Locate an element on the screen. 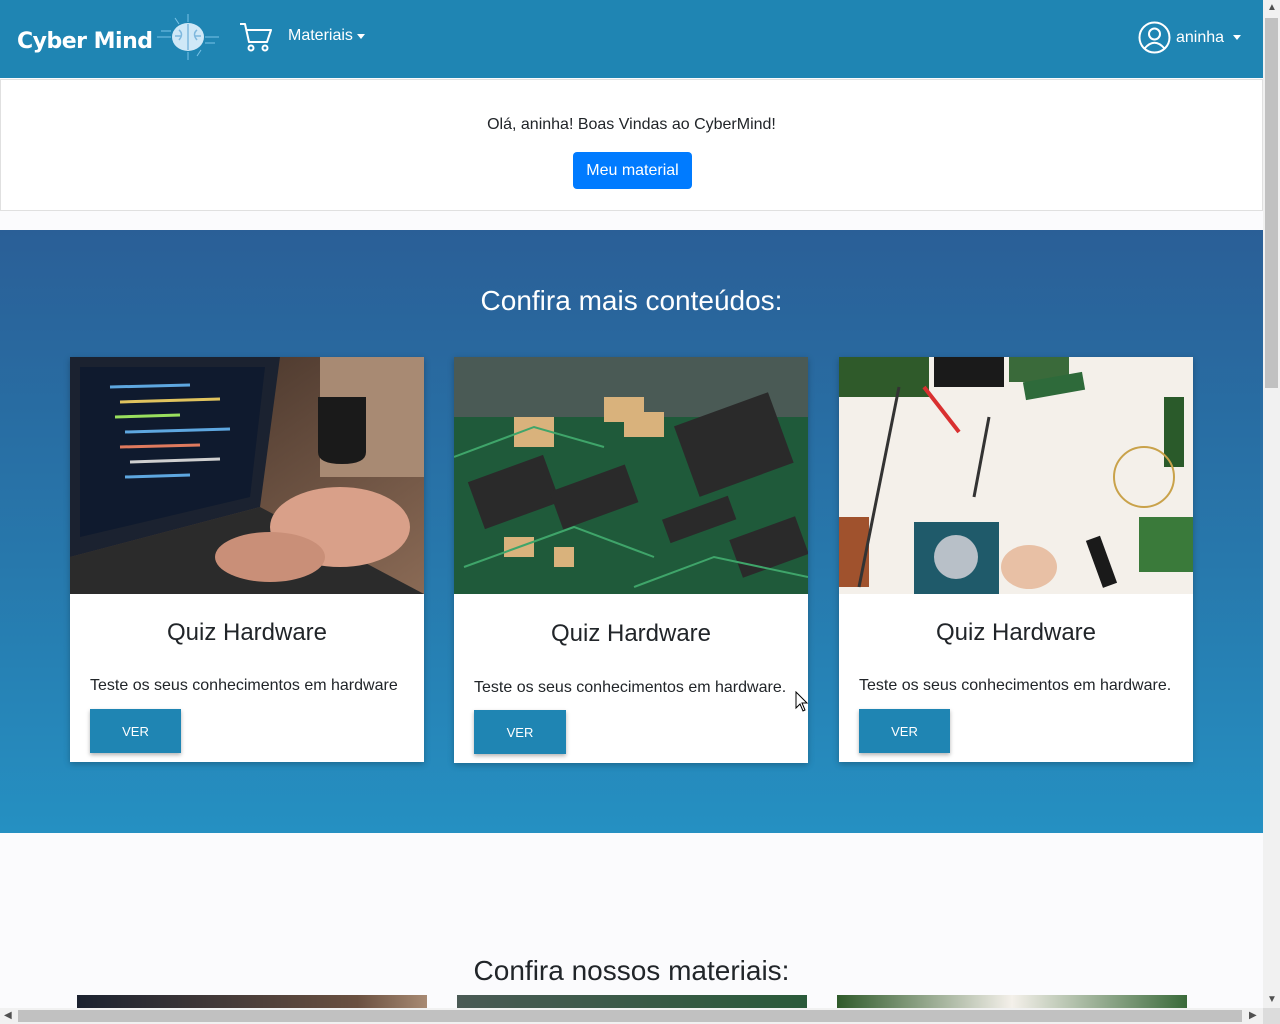  scroll-left-icon: ◀ is located at coordinates (8, 1015).